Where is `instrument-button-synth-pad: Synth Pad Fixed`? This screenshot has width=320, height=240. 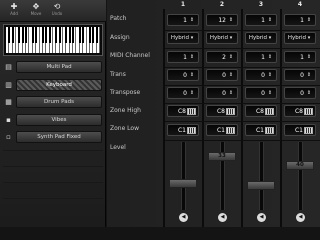
instrument-button-synth-pad: Synth Pad Fixed is located at coordinates (59, 137).